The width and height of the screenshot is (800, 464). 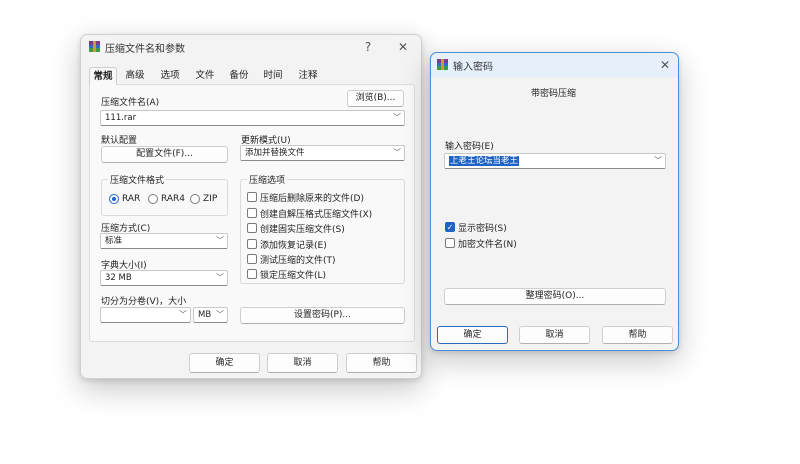 I want to click on encrypt-filenames-label: 加密文件名(N), so click(x=487, y=245).